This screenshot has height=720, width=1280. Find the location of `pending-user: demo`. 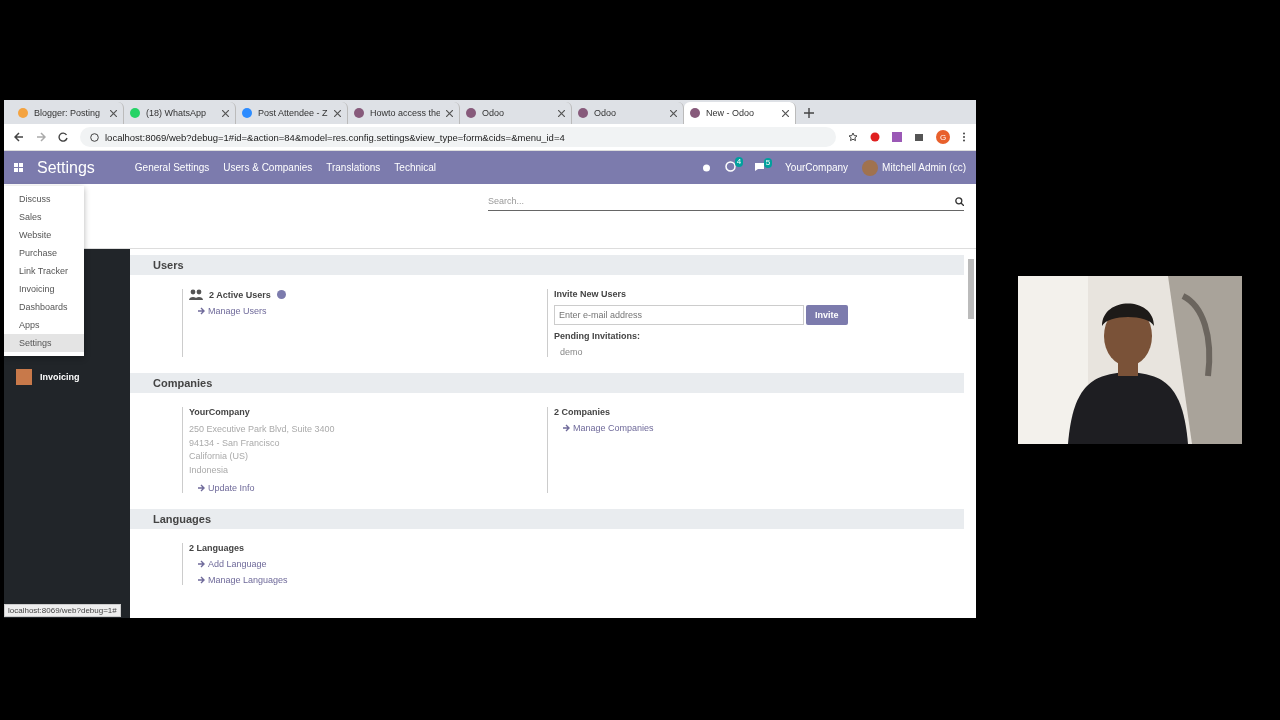

pending-user: demo is located at coordinates (571, 352).